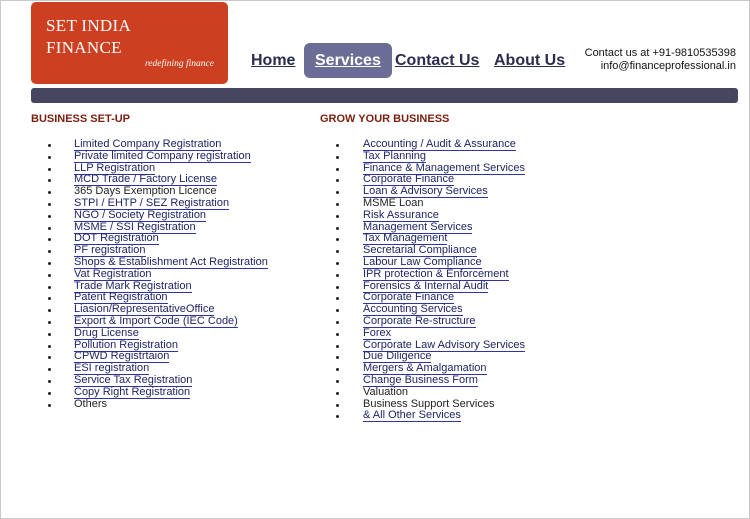  I want to click on service-text: Business Support Services, so click(429, 403).